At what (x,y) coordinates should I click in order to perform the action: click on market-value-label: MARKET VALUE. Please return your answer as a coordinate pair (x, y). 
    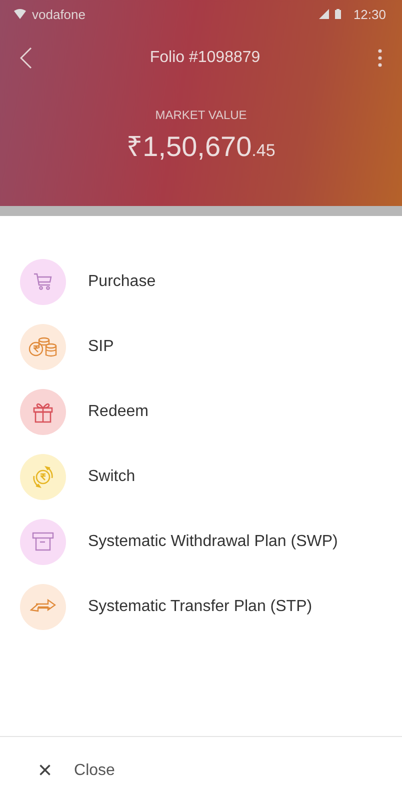
    Looking at the image, I should click on (201, 115).